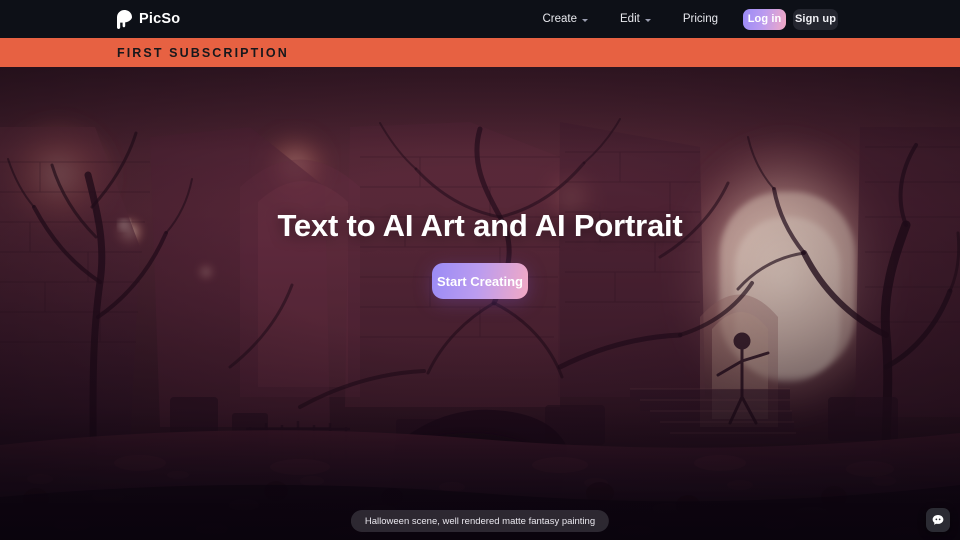  I want to click on nav-item-pricing: Pricing, so click(700, 19).